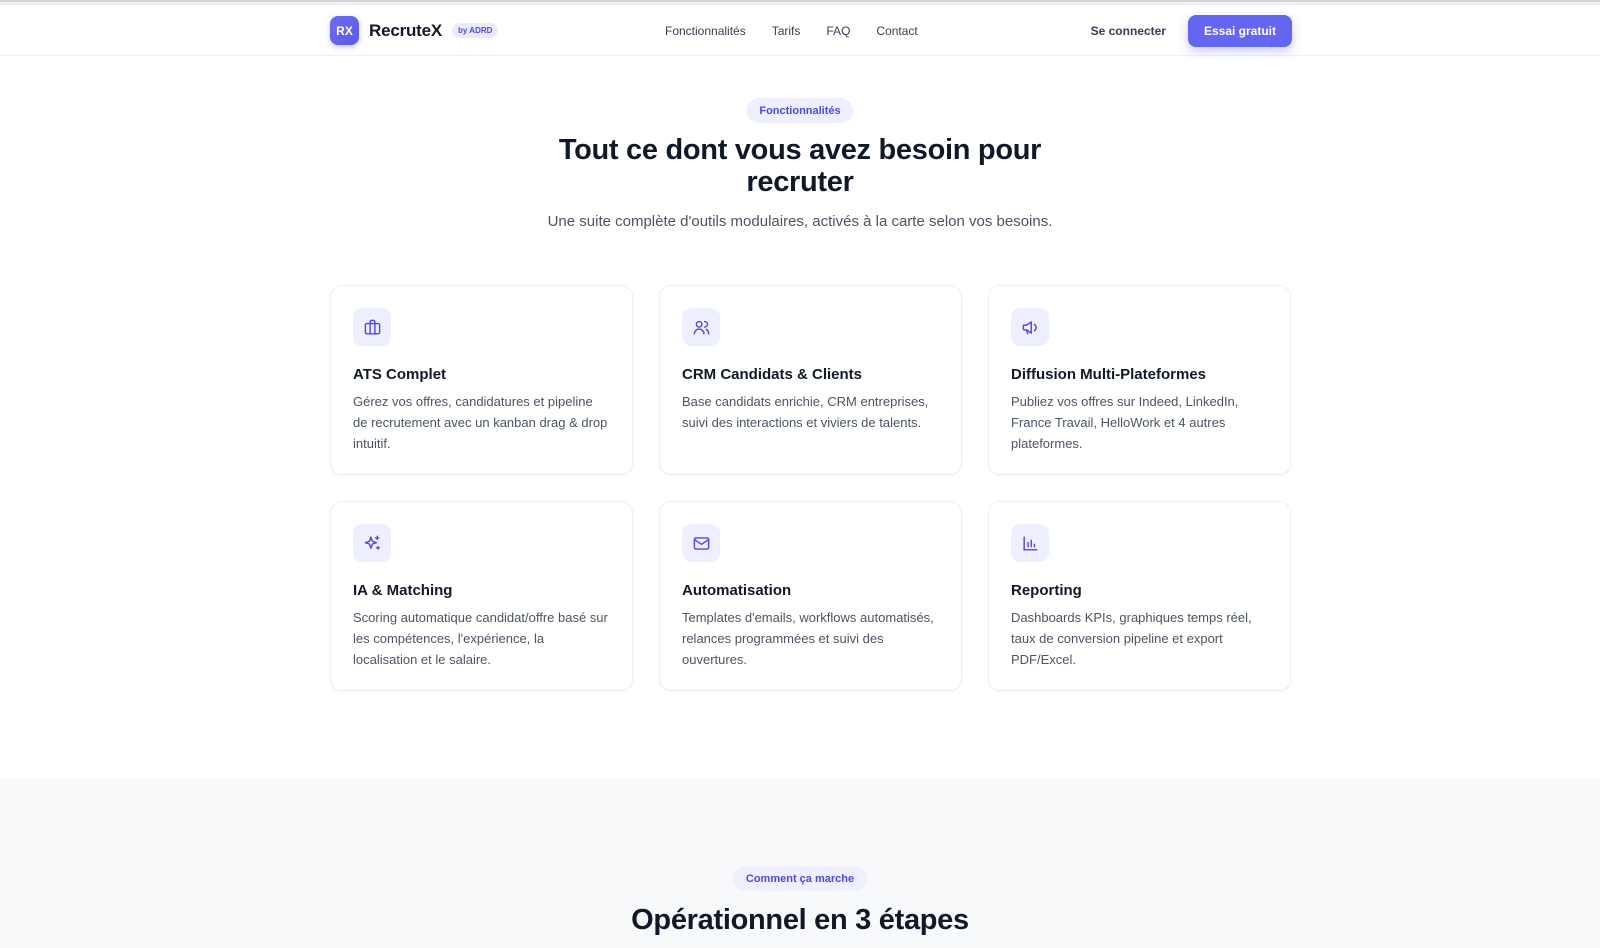  I want to click on steps-title: Opérationnel en 3 étapes, so click(800, 920).